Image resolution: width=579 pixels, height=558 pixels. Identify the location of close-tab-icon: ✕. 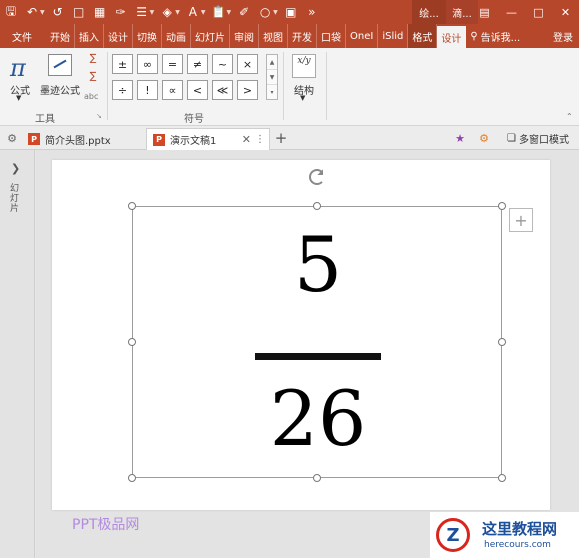
(246, 139).